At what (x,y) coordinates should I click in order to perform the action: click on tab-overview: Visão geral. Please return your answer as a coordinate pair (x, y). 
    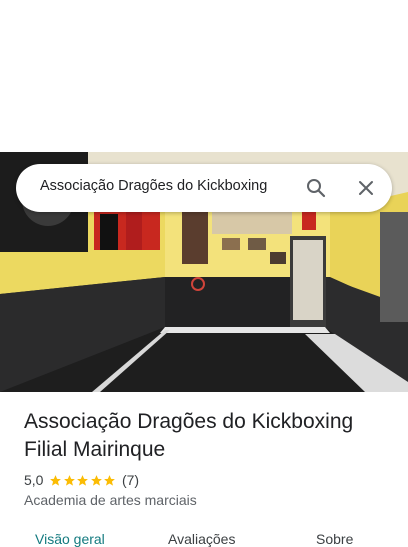
    Looking at the image, I should click on (70, 539).